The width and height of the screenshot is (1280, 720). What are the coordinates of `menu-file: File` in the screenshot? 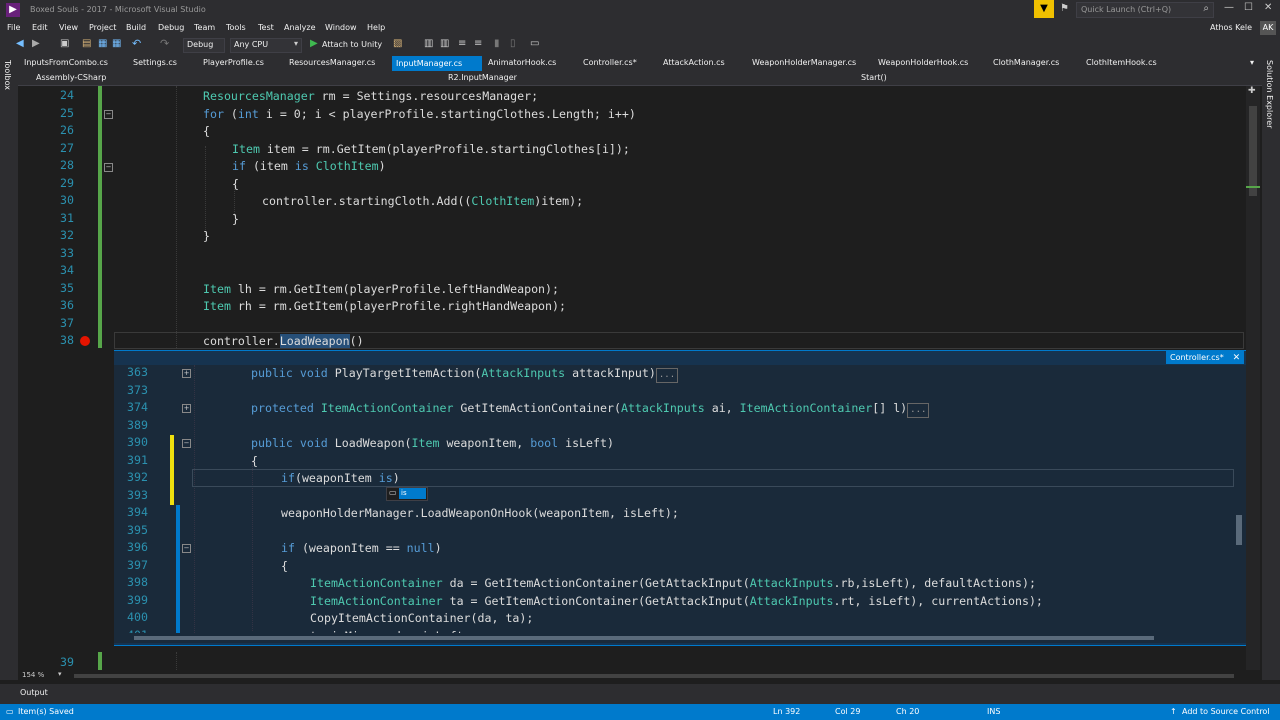 It's located at (13, 27).